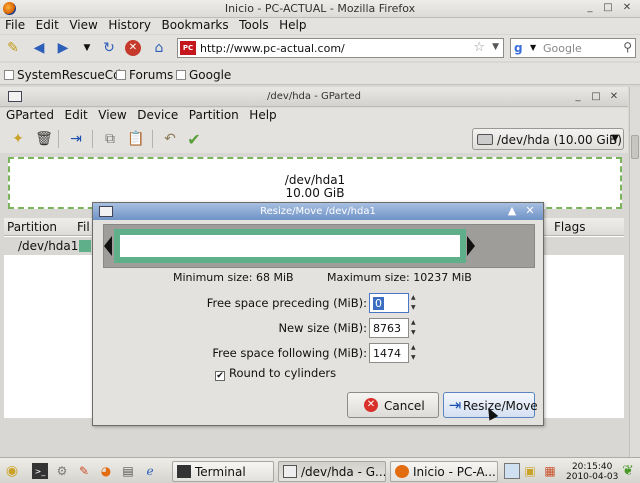  I want to click on settings-launcher-icon: ⚙, so click(62, 471).